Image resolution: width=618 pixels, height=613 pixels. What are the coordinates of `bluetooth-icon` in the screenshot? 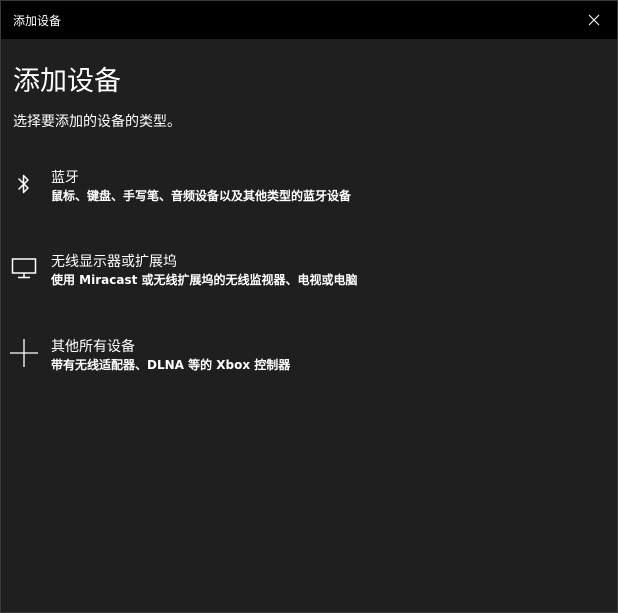 It's located at (24, 184).